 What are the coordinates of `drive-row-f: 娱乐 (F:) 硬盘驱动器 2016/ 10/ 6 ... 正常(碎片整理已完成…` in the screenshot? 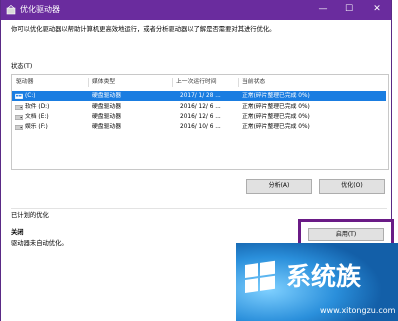 It's located at (199, 127).